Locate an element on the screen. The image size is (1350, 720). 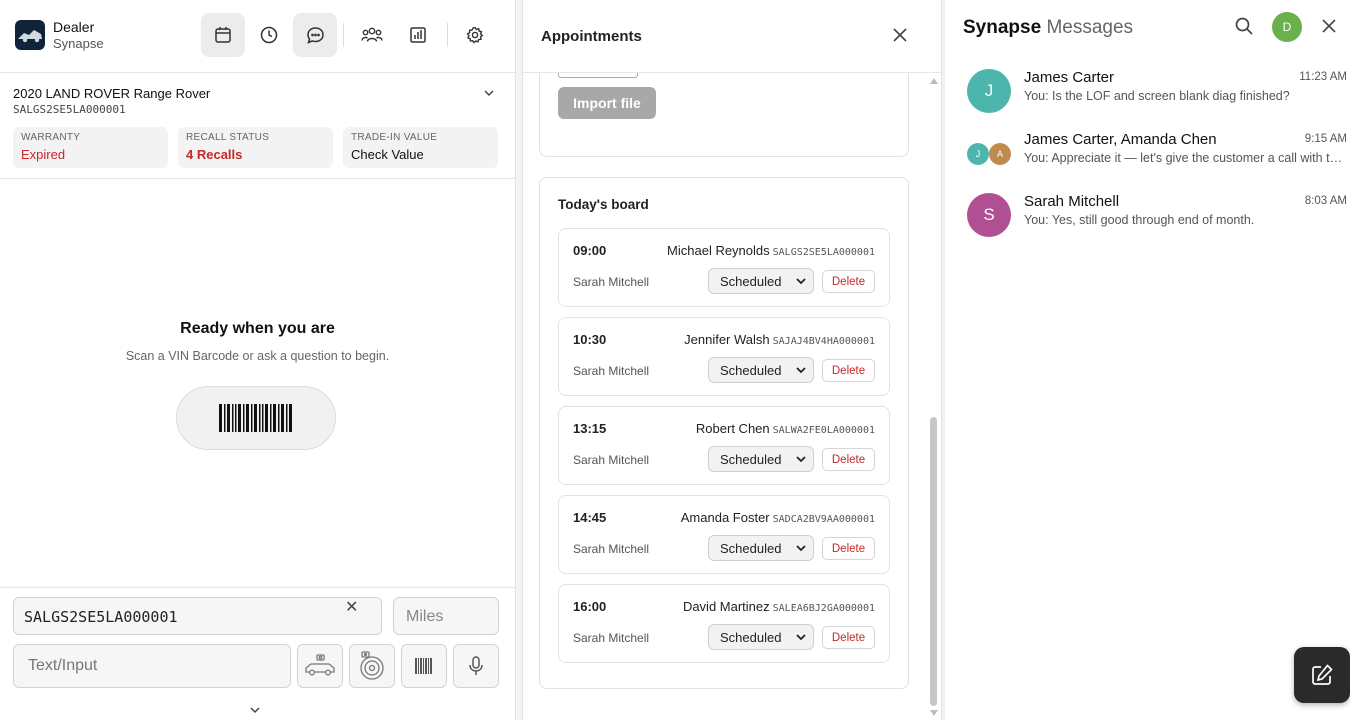
settings-button is located at coordinates (475, 35).